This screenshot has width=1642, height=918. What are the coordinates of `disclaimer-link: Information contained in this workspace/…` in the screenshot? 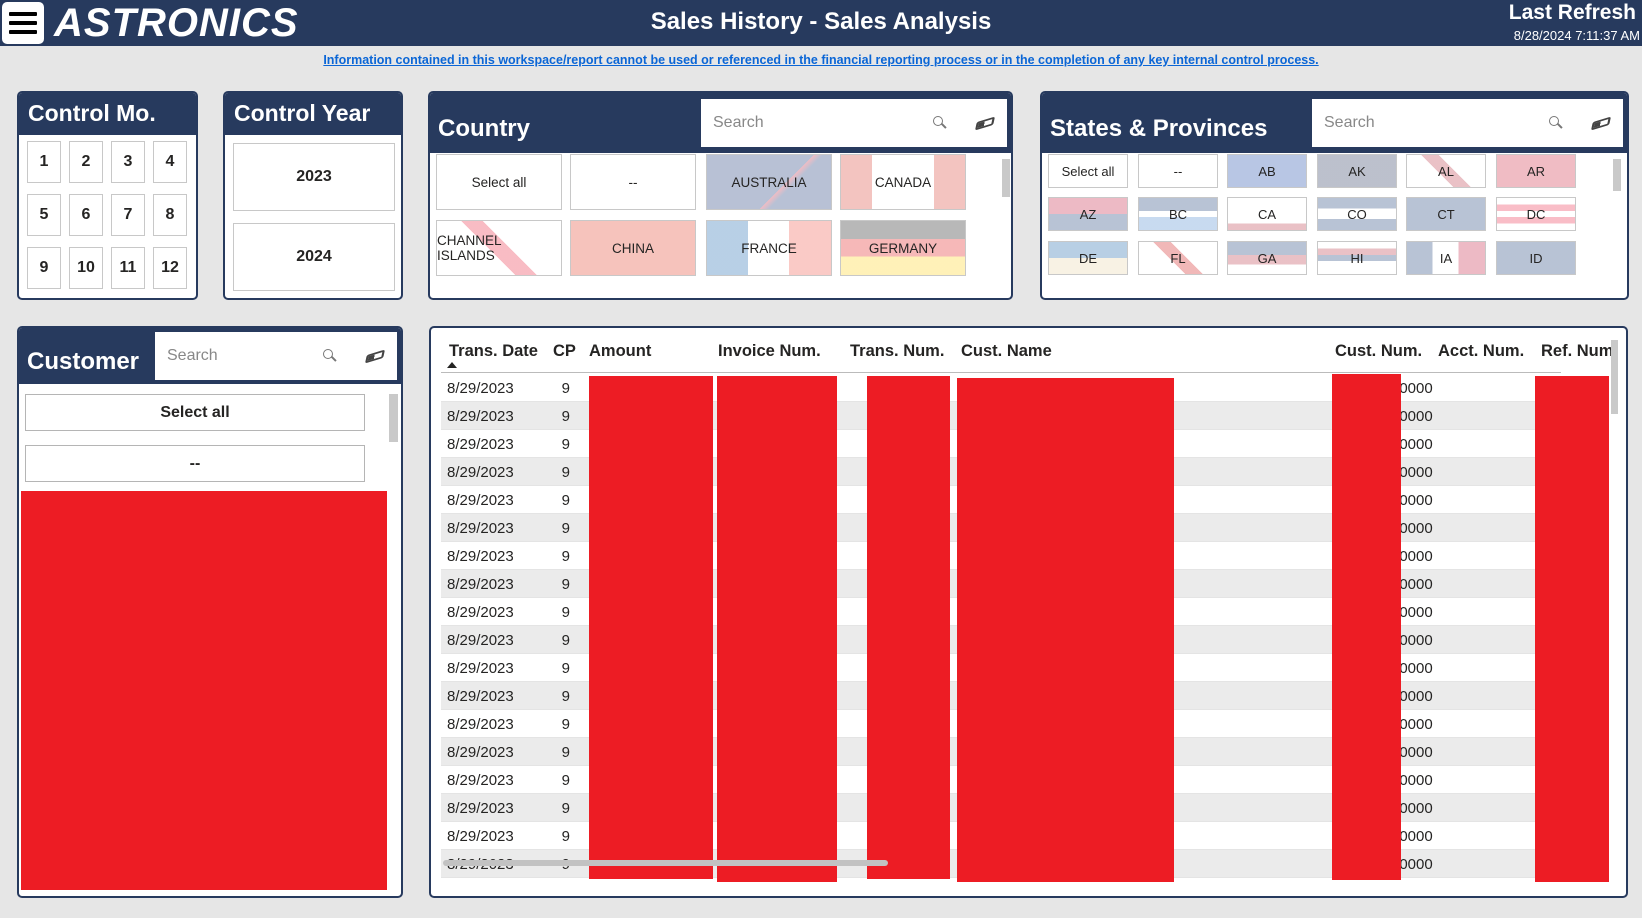 It's located at (821, 60).